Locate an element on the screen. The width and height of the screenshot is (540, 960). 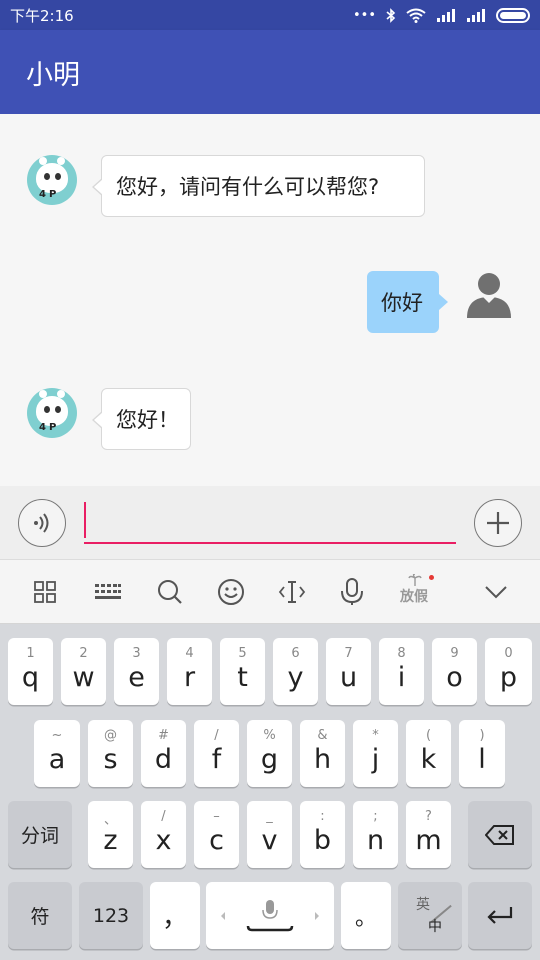
keyboard-toolbar: 放假 is located at coordinates (270, 592).